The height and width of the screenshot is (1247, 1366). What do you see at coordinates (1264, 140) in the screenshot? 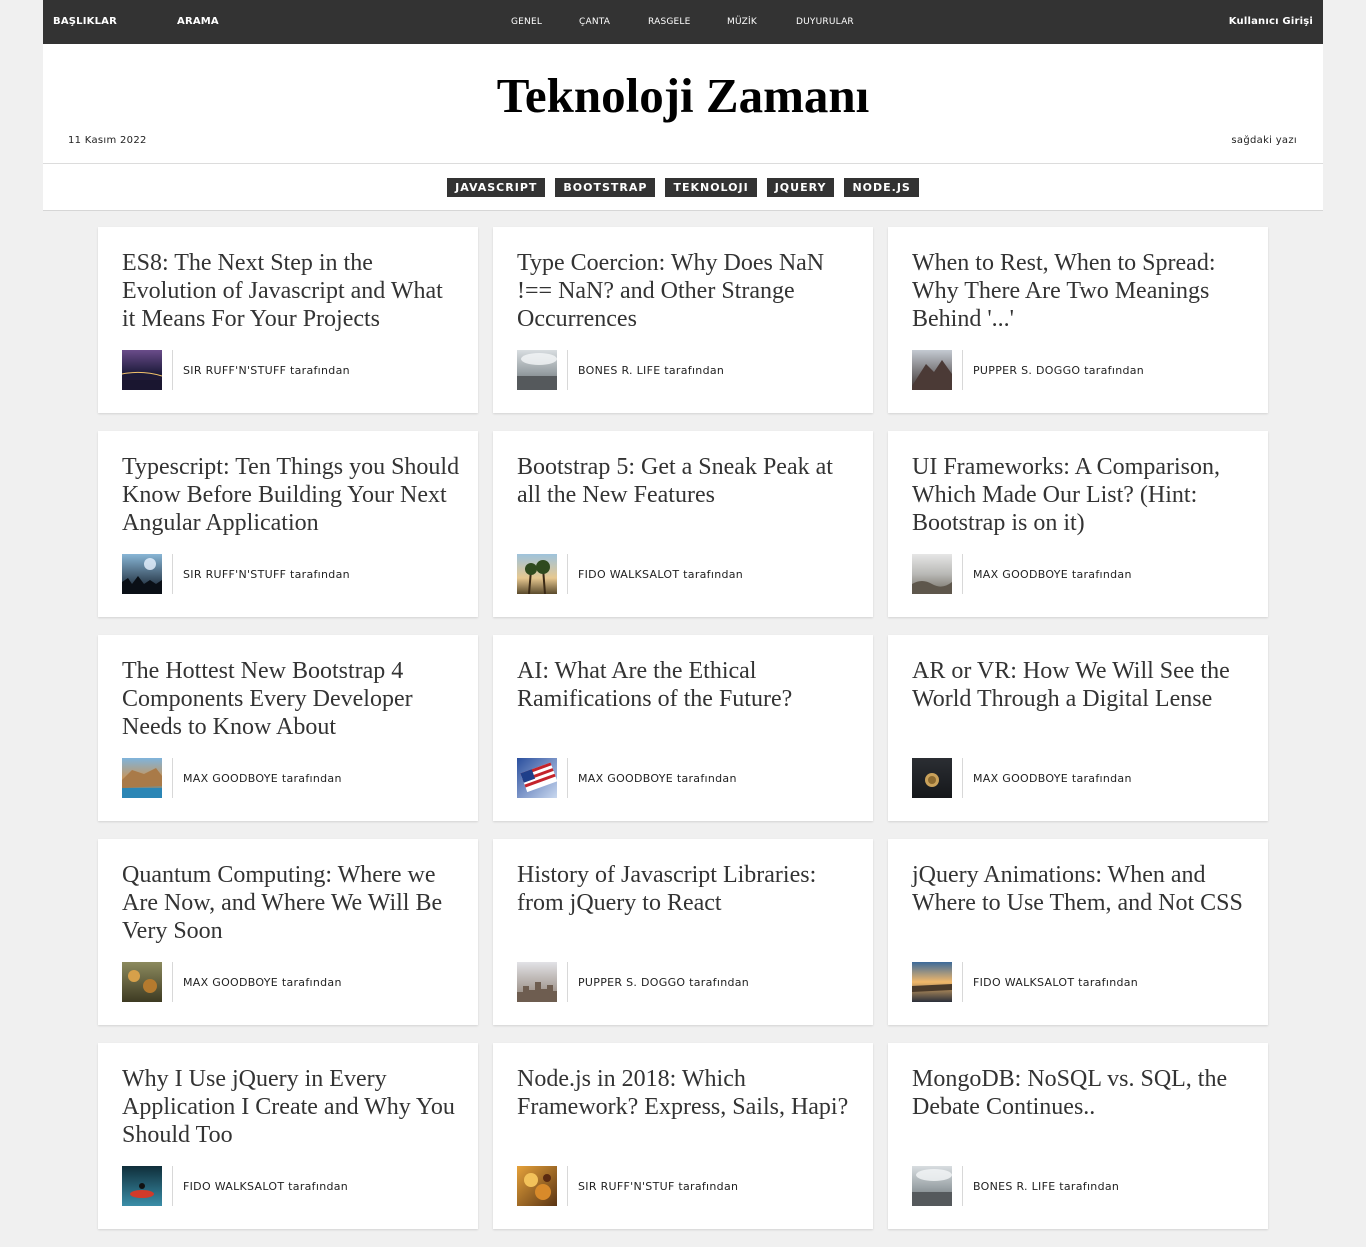
I see `masthead-right-text: sağdaki yazı` at bounding box center [1264, 140].